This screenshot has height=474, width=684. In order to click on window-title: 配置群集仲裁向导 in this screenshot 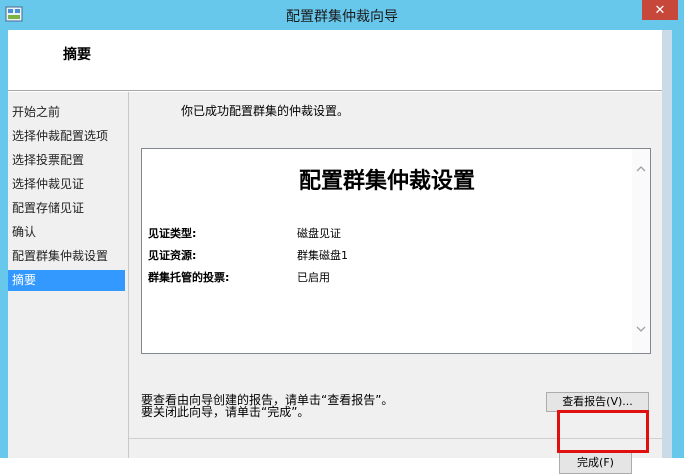, I will do `click(342, 17)`.